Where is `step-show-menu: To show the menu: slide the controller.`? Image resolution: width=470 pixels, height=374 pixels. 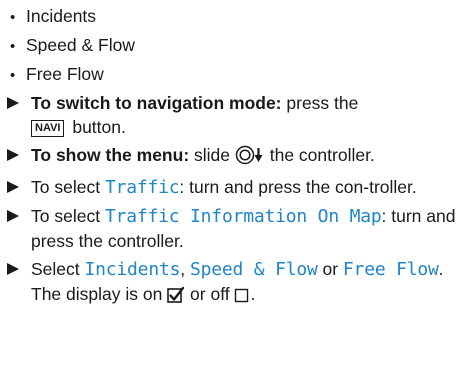 step-show-menu: To show the menu: slide the controller. is located at coordinates (237, 157).